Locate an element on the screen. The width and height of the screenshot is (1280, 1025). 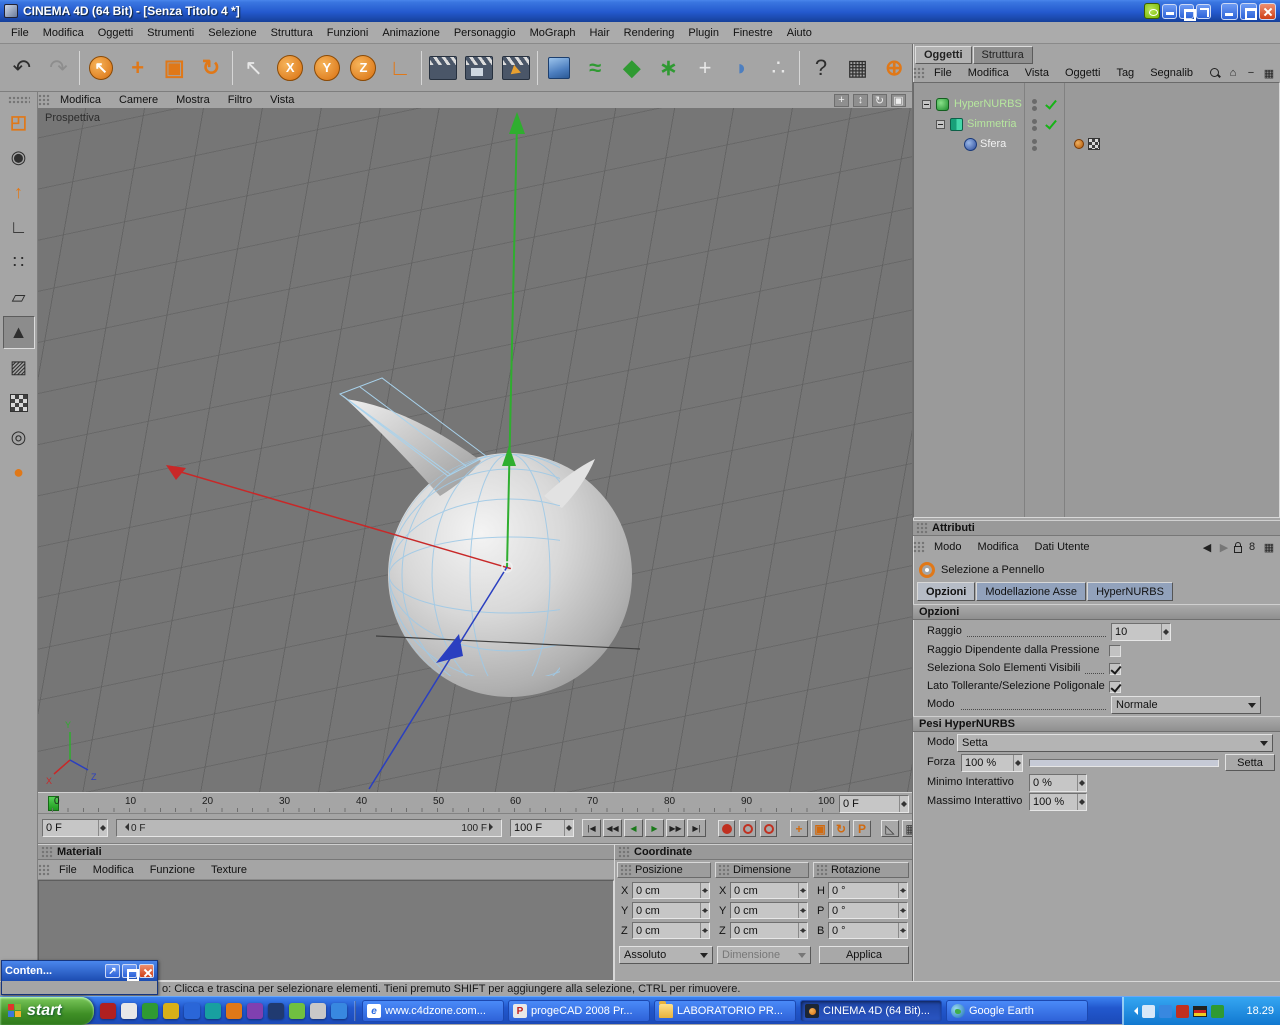
modo-dropdown: Normale is located at coordinates (1186, 705).